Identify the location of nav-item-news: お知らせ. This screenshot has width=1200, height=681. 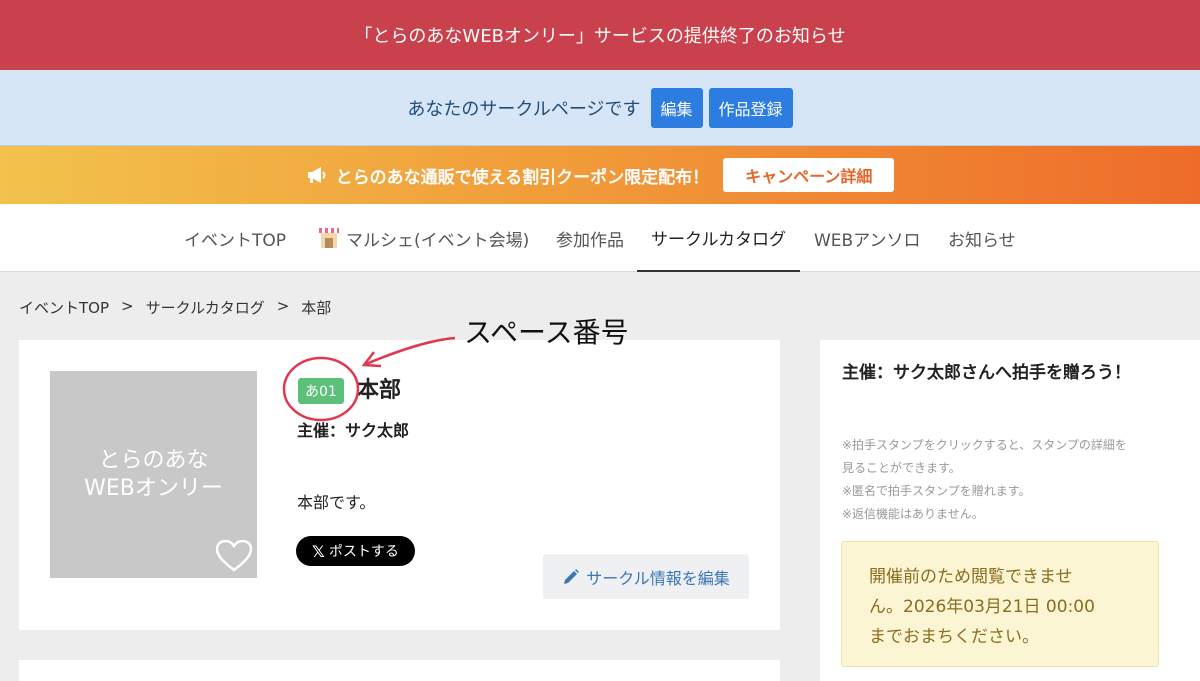
(982, 238).